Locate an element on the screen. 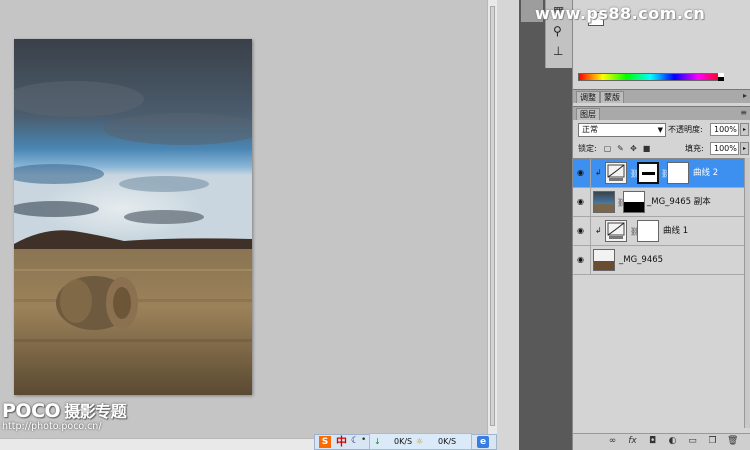 The width and height of the screenshot is (750, 450). opacity-field: 100% is located at coordinates (724, 129).